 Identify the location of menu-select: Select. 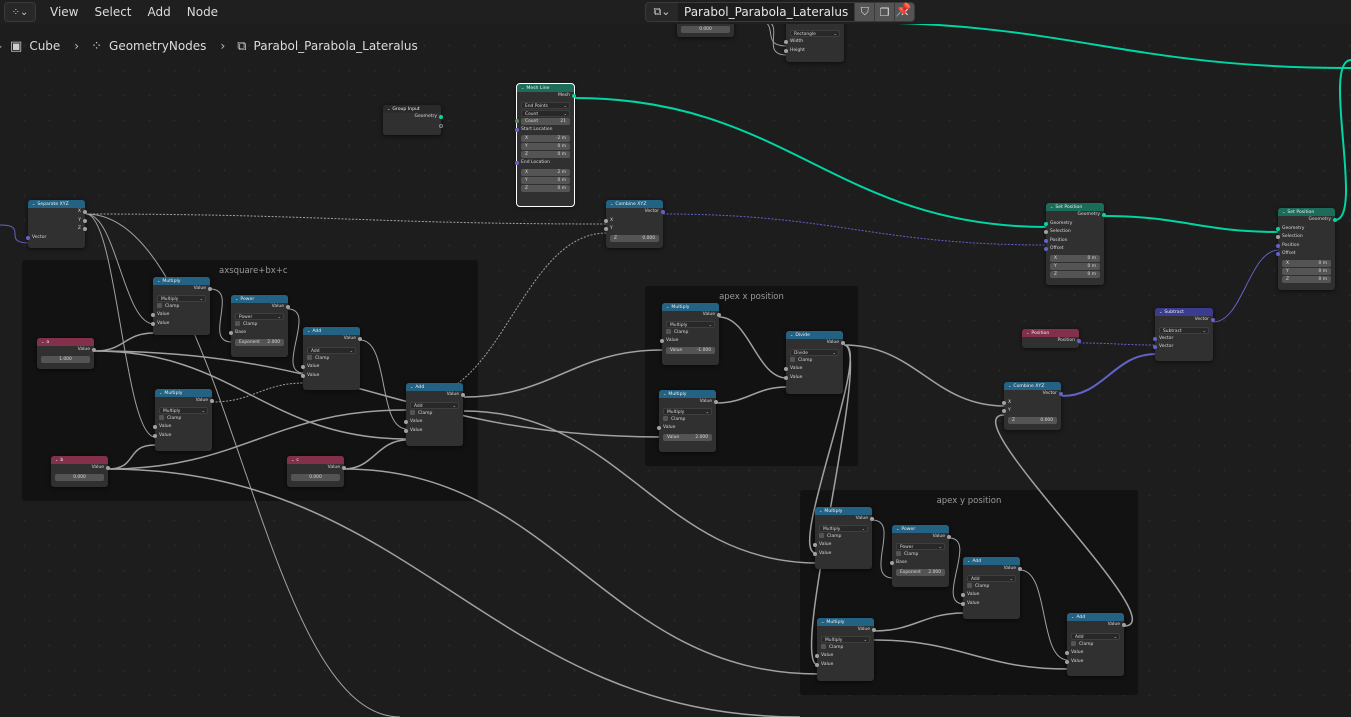
(112, 12).